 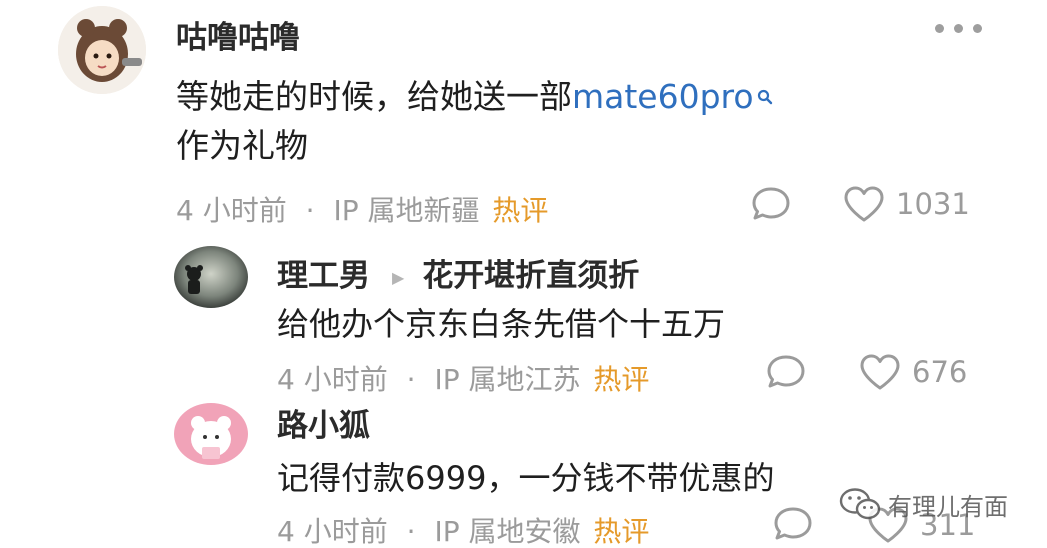 What do you see at coordinates (860, 504) in the screenshot?
I see `wechat-icon` at bounding box center [860, 504].